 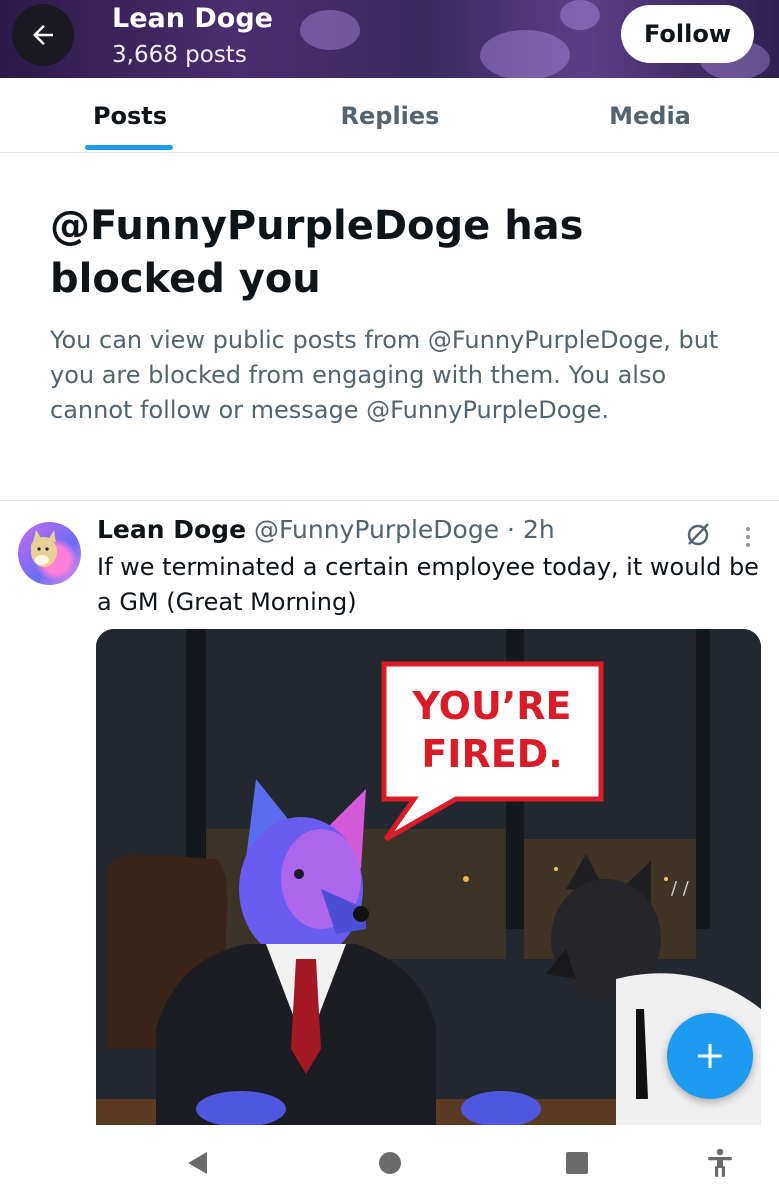 I want to click on post-meta: Lean Doge @FunnyPurpleDoge · 2h, so click(x=326, y=529).